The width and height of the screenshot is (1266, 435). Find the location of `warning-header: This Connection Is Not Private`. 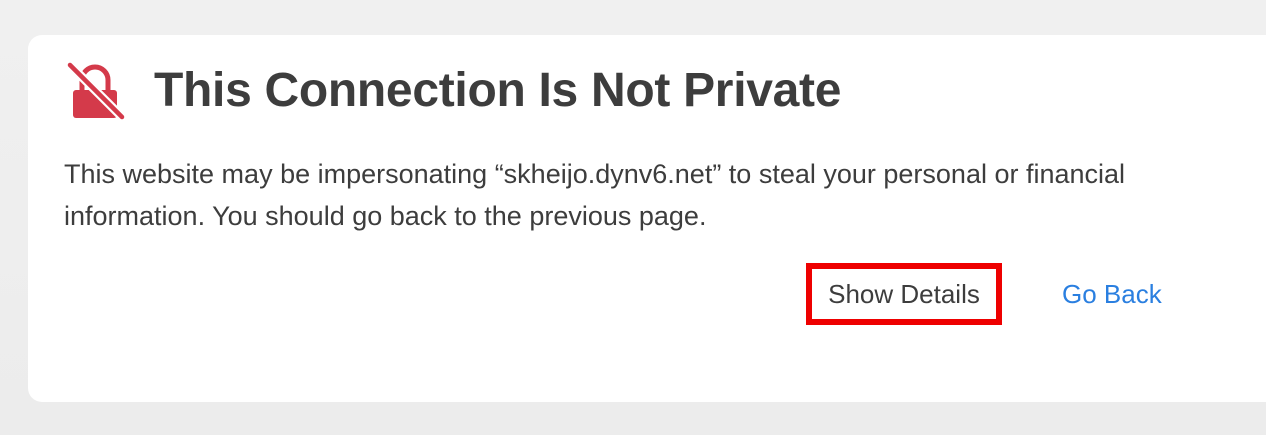

warning-header: This Connection Is Not Private is located at coordinates (452, 91).